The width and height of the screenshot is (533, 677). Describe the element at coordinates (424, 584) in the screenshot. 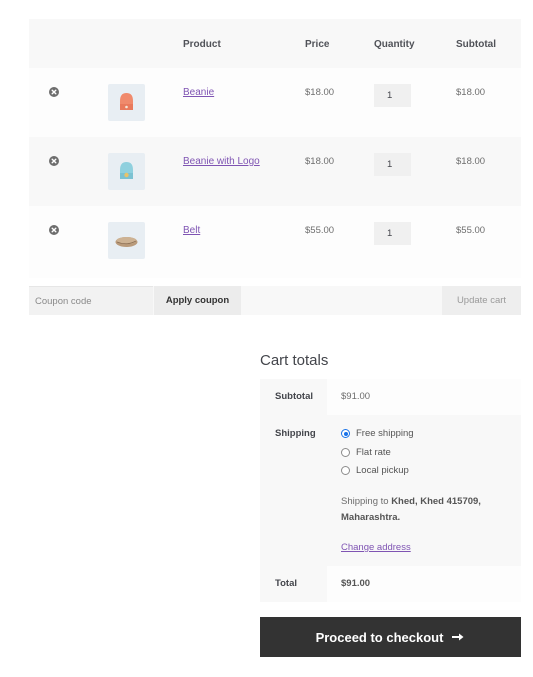

I see `total-value-cell: $91.00` at that location.